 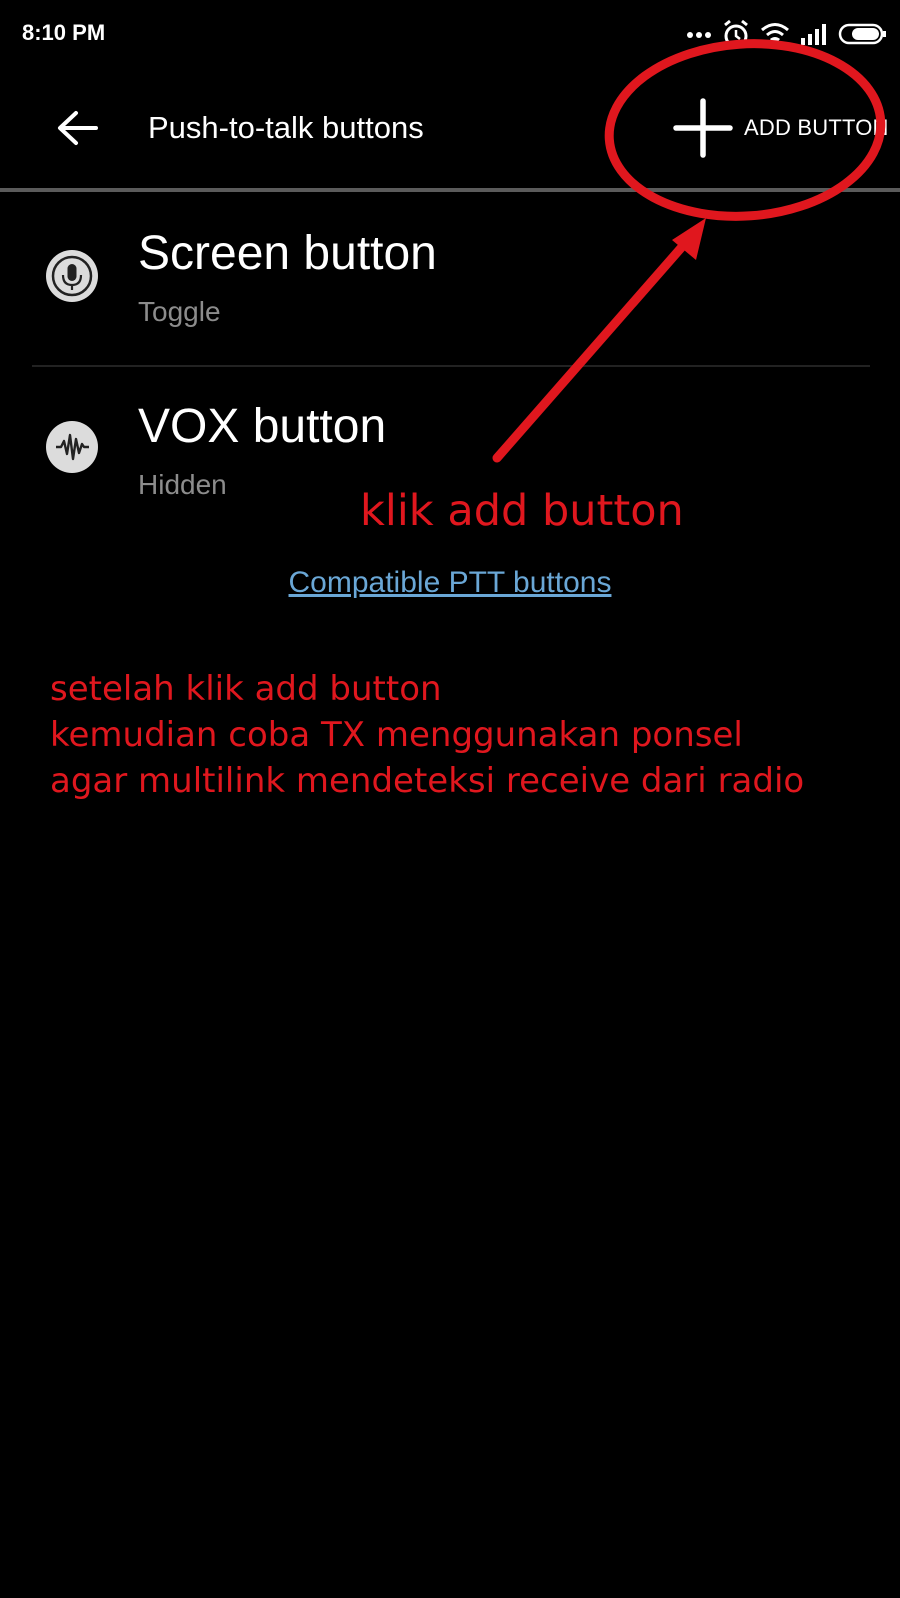 I want to click on waveform-icon, so click(x=72, y=447).